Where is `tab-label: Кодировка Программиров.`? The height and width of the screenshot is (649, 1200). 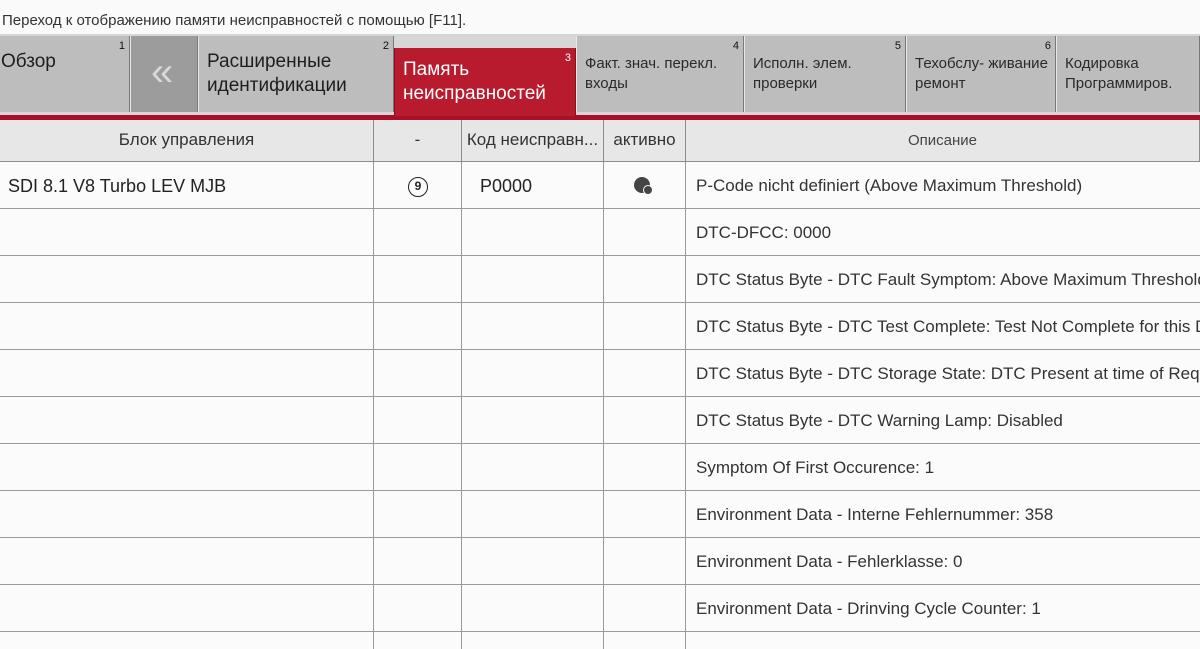 tab-label: Кодировка Программиров. is located at coordinates (1119, 73).